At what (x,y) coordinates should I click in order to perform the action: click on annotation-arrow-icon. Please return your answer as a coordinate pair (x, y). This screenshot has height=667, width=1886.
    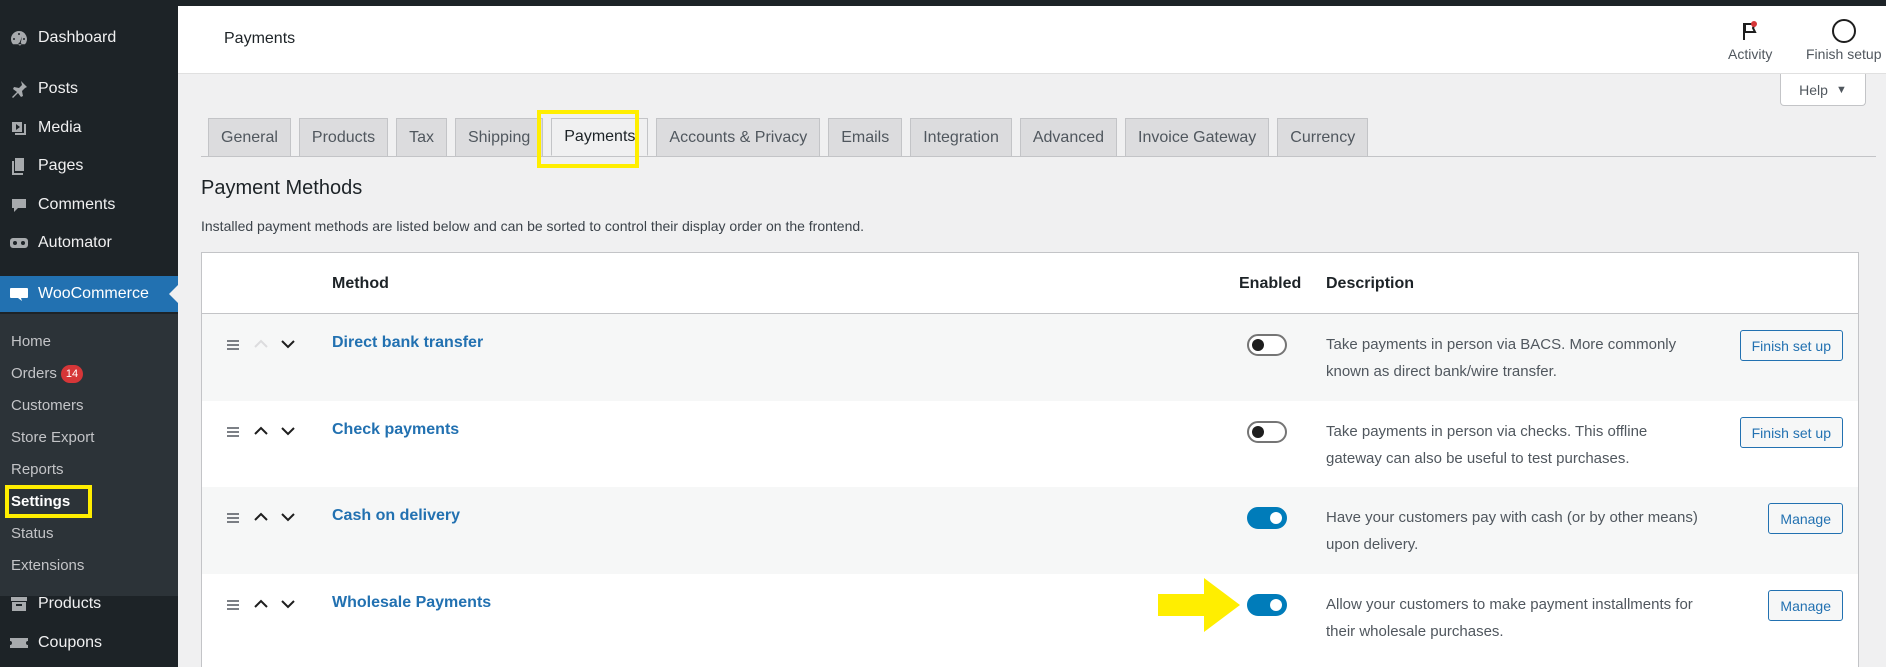
    Looking at the image, I should click on (1199, 605).